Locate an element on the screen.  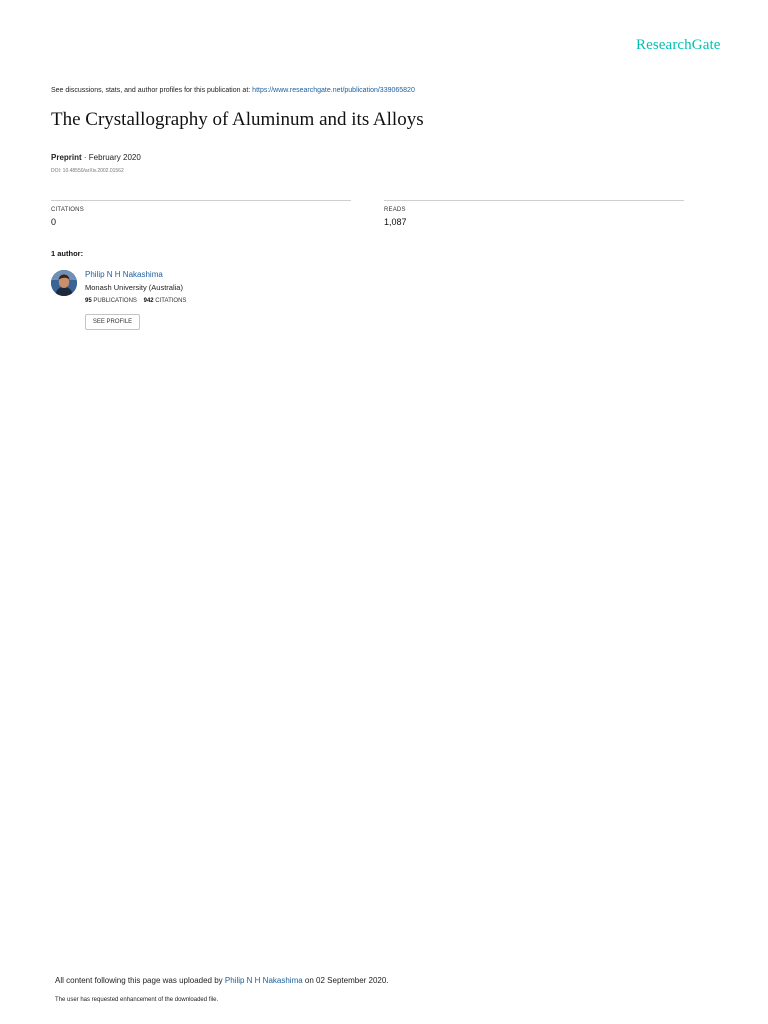
author-stats: 95 PUBLICATIONS 942 CITATIONS is located at coordinates (135, 301).